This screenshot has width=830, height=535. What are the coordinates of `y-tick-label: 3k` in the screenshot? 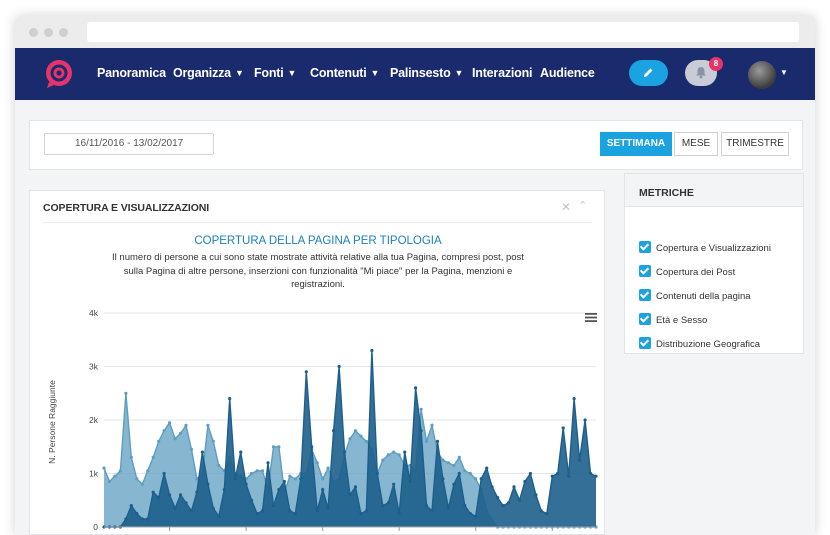 It's located at (94, 367).